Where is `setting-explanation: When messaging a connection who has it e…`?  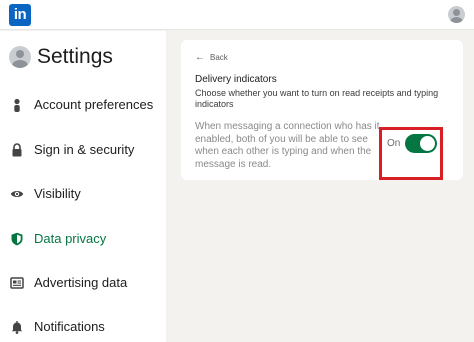
setting-explanation: When messaging a connection who has it e… is located at coordinates (287, 145).